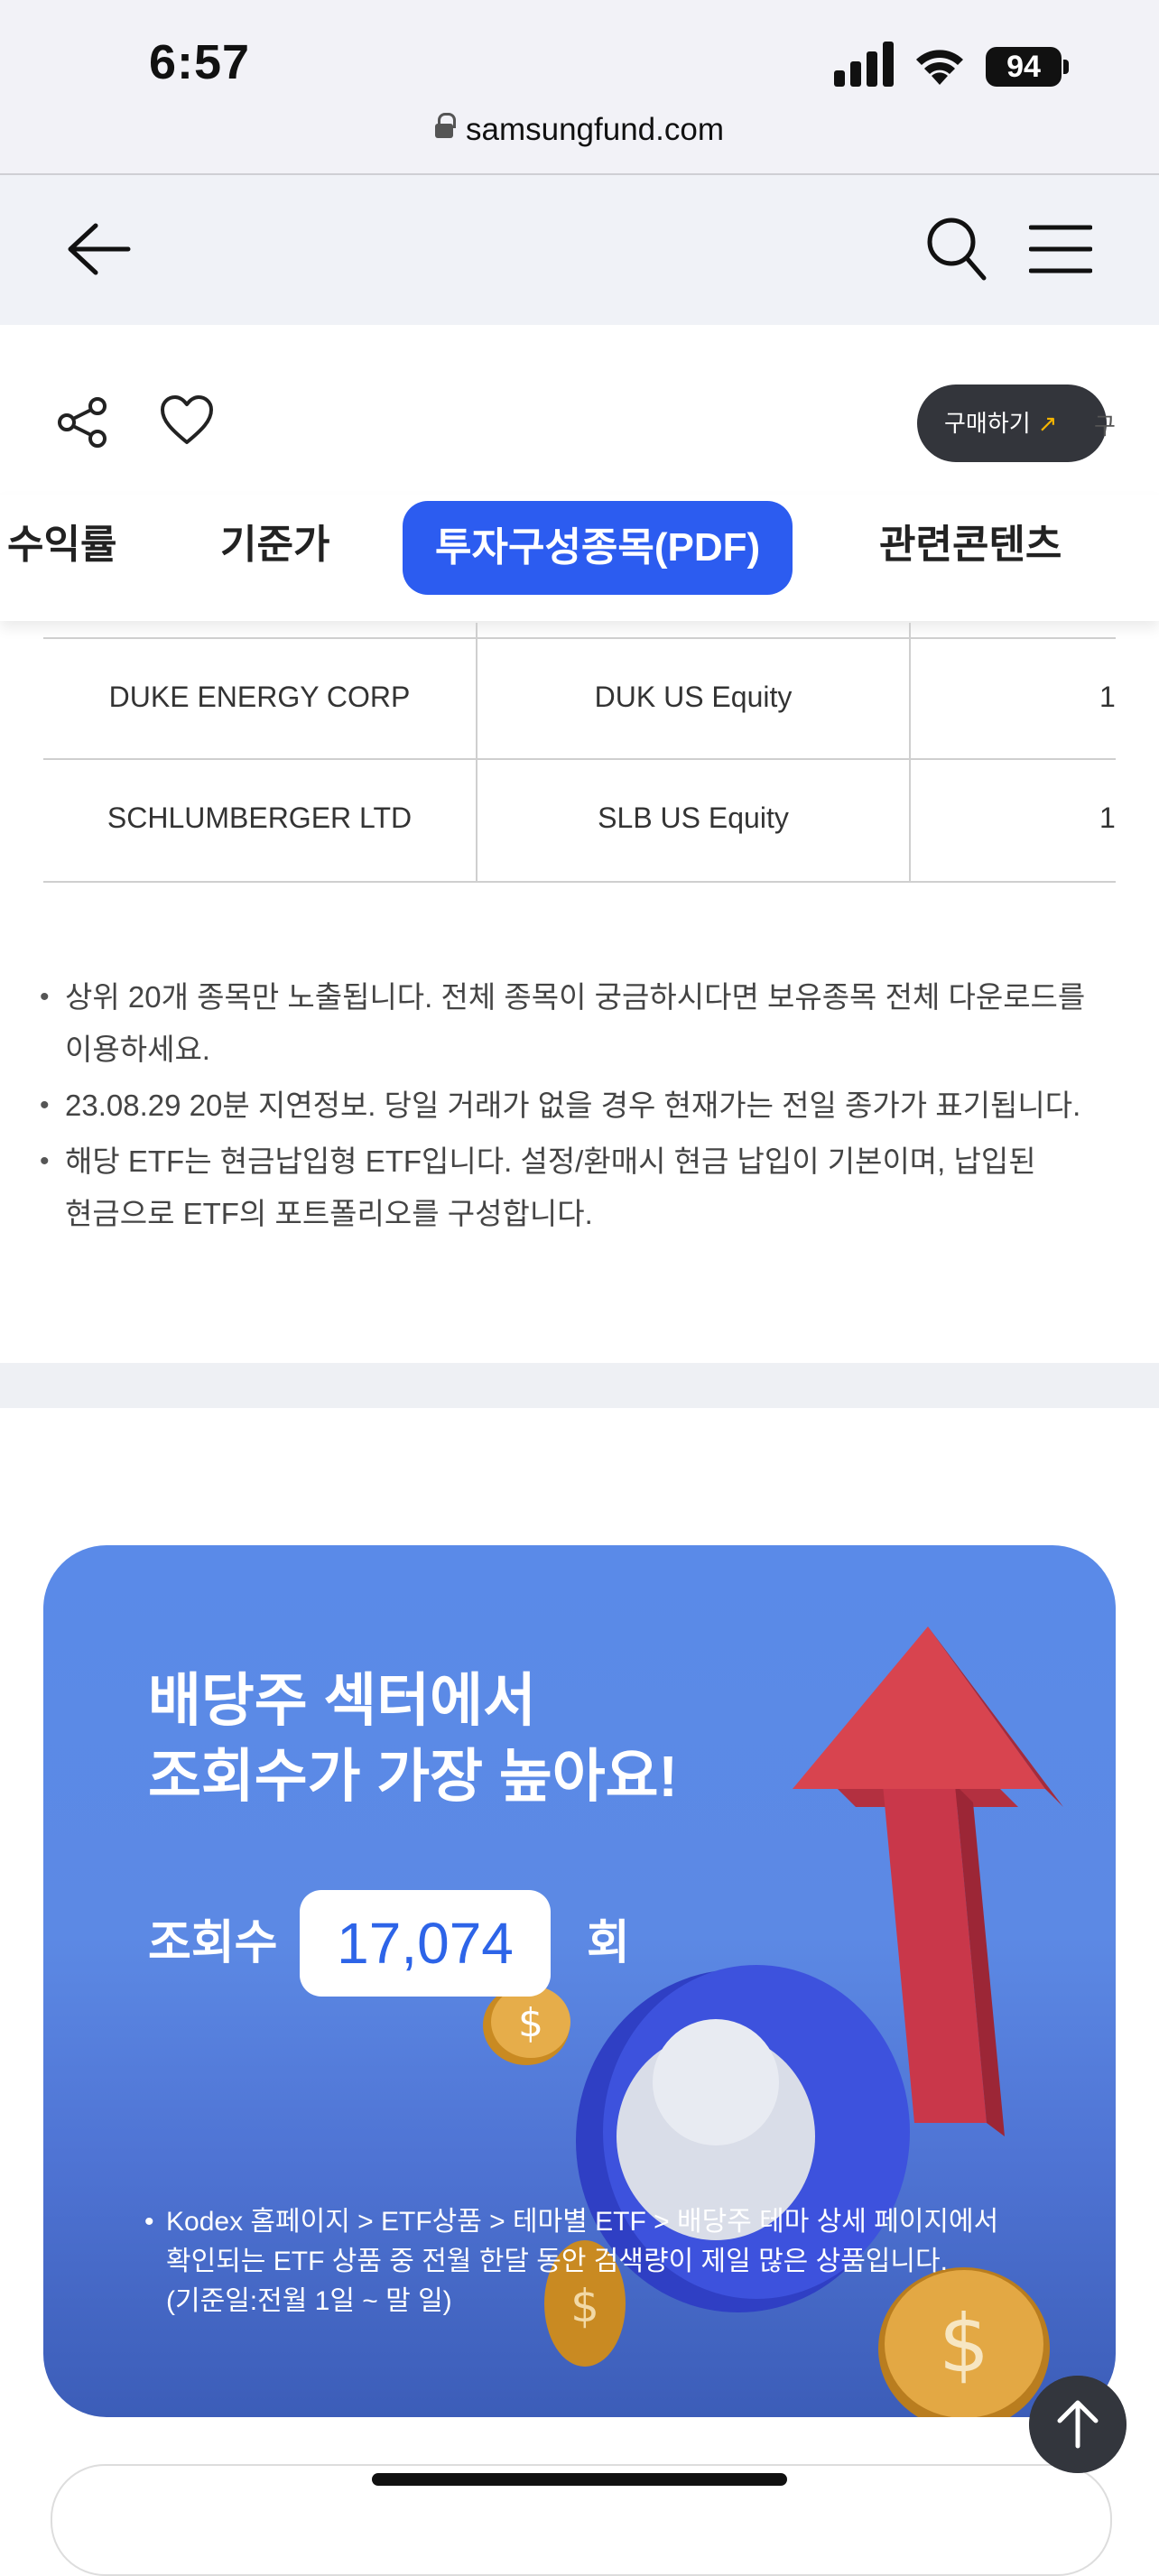  I want to click on holding-ticker: SLB US Equity, so click(693, 818).